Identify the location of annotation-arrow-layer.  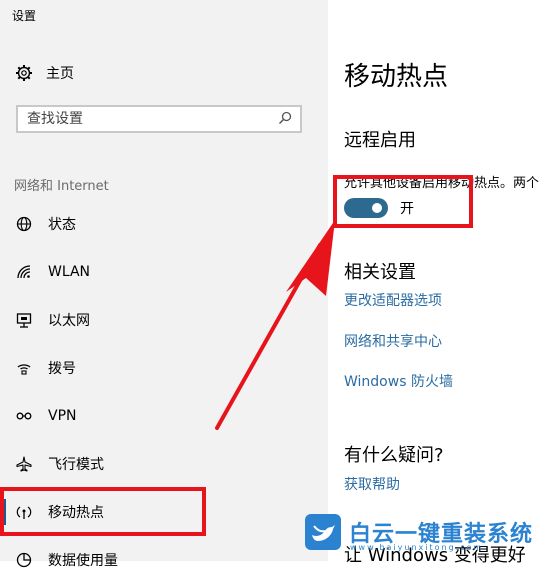
(275, 325).